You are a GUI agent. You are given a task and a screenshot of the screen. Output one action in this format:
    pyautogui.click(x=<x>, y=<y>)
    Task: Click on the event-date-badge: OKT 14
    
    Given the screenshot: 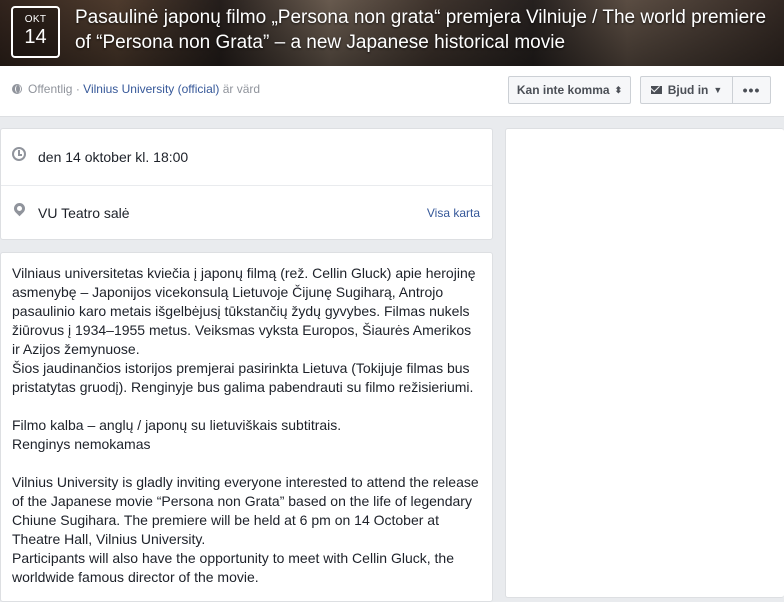 What is the action you would take?
    pyautogui.click(x=35, y=32)
    